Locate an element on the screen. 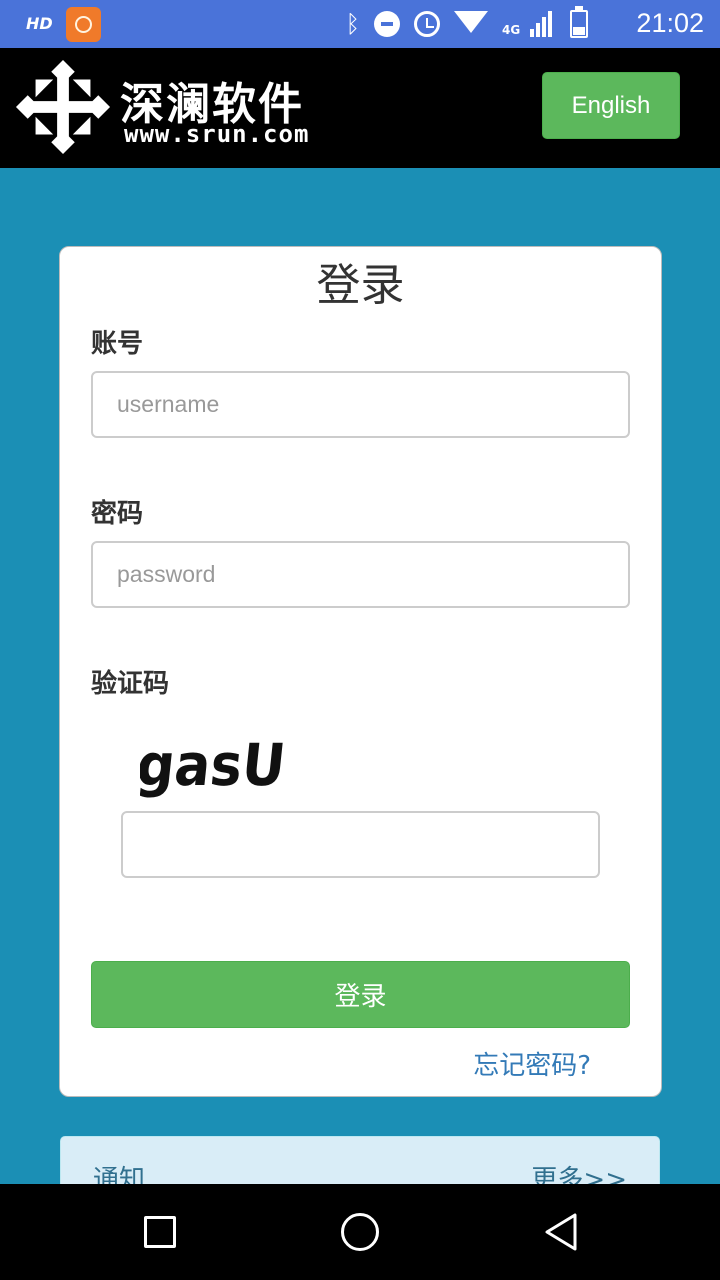 This screenshot has width=720, height=1280. back-icon is located at coordinates (561, 1232).